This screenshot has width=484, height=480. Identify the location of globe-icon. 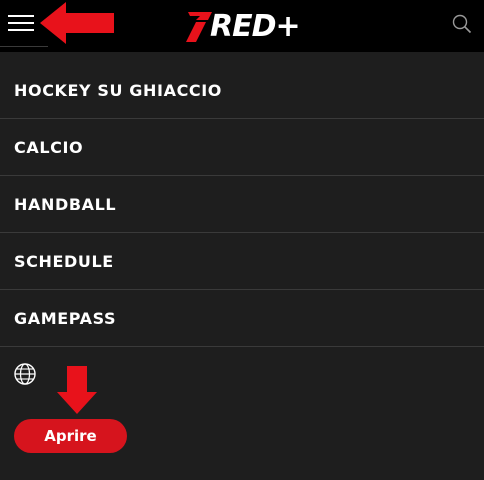
(25, 374).